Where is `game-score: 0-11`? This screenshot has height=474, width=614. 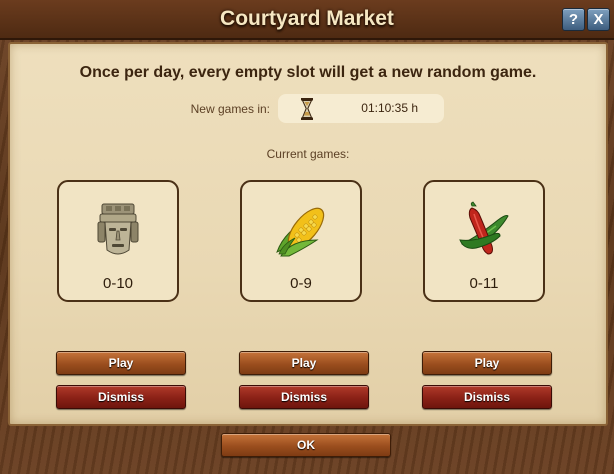 game-score: 0-11 is located at coordinates (484, 283).